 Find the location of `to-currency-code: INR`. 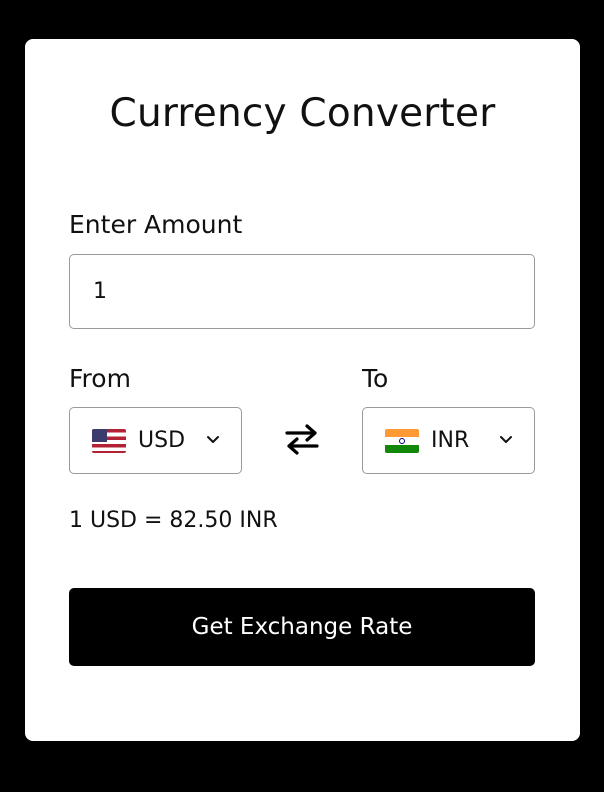

to-currency-code: INR is located at coordinates (450, 440).